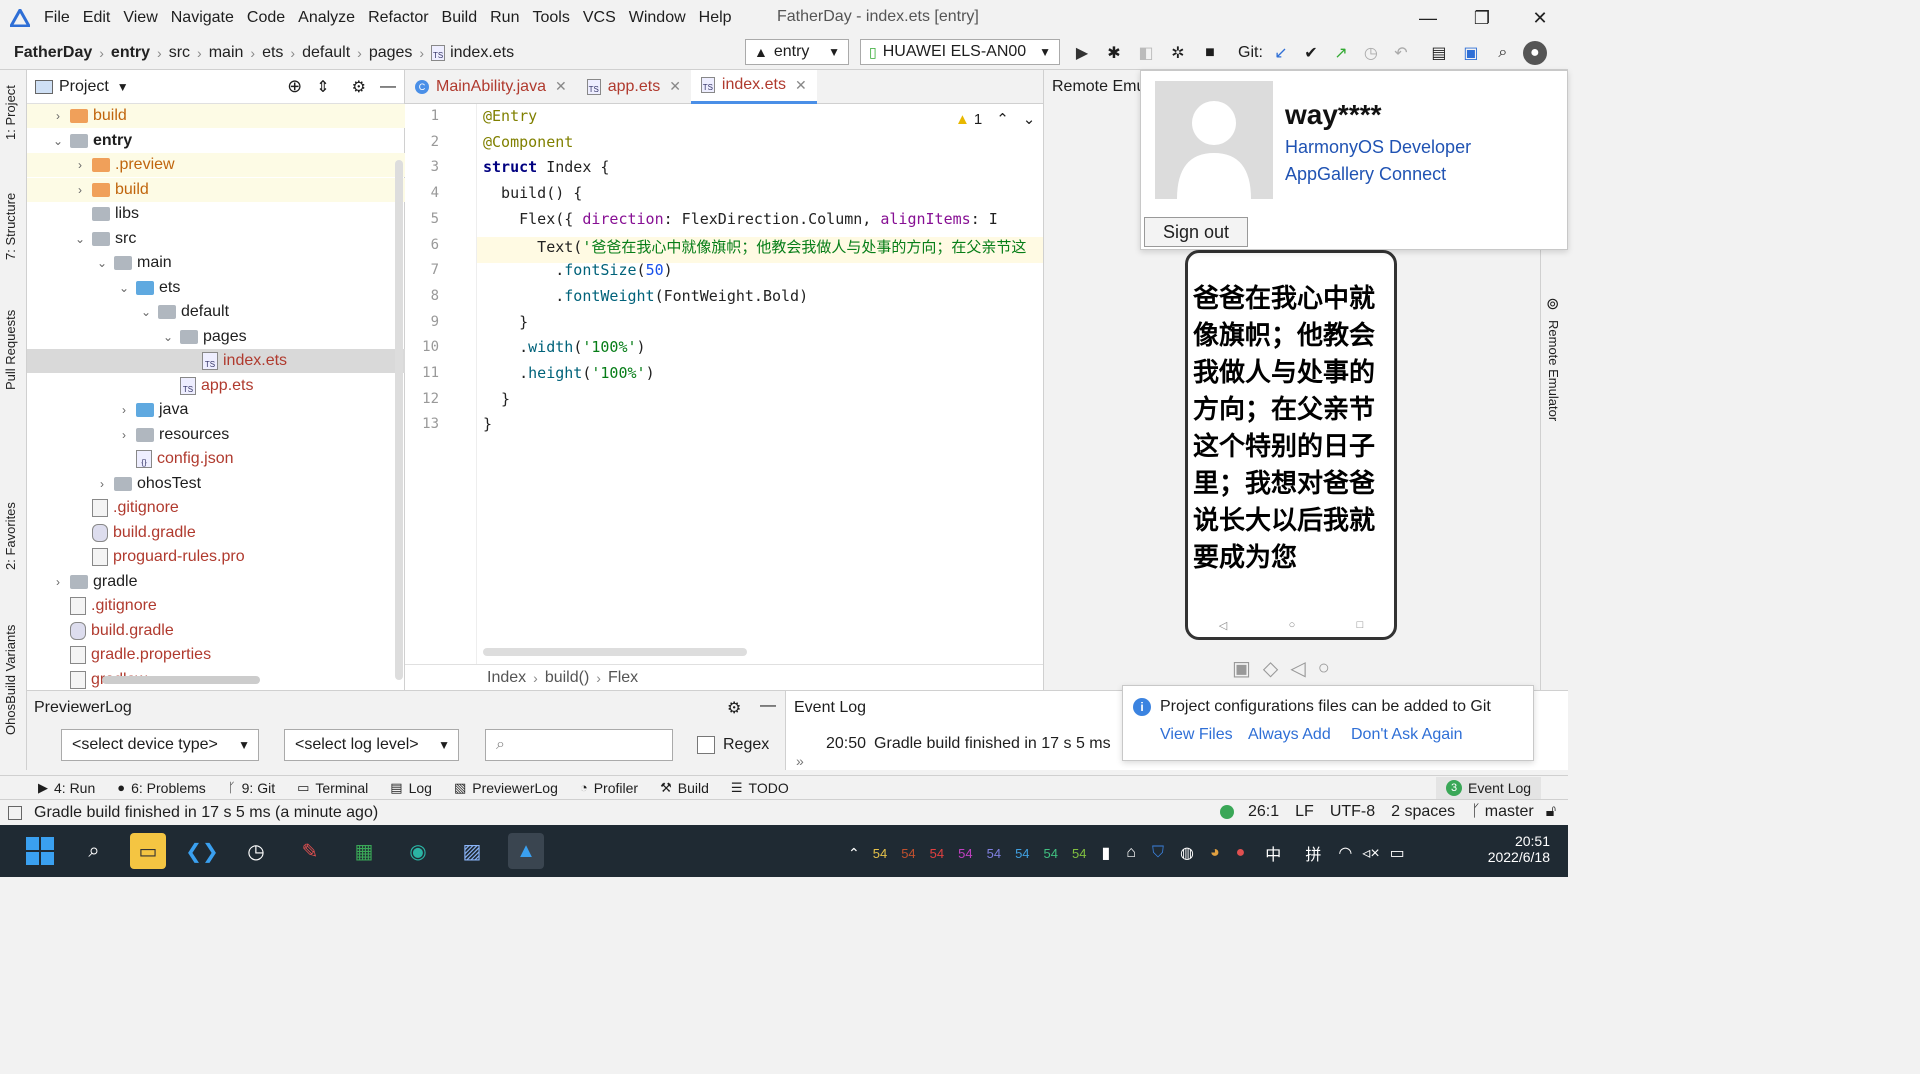 This screenshot has height=1074, width=1920. I want to click on next-highlight-icon: ⌄, so click(1029, 119).